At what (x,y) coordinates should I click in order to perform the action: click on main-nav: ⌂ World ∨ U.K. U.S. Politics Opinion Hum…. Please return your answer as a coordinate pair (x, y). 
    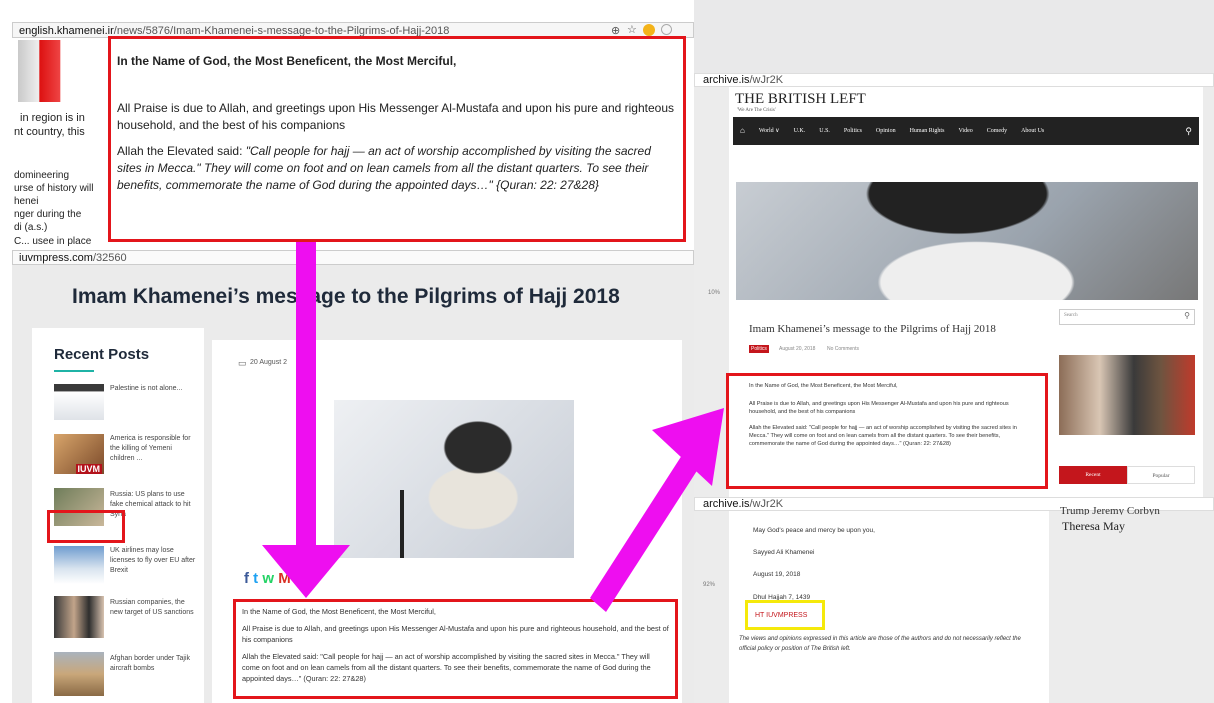
    Looking at the image, I should click on (966, 131).